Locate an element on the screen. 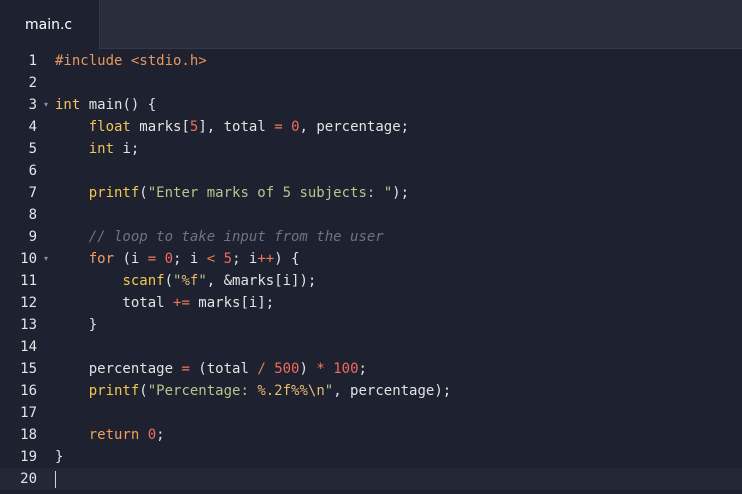  code-text: percentage = (total / 500) * 100; is located at coordinates (211, 369).